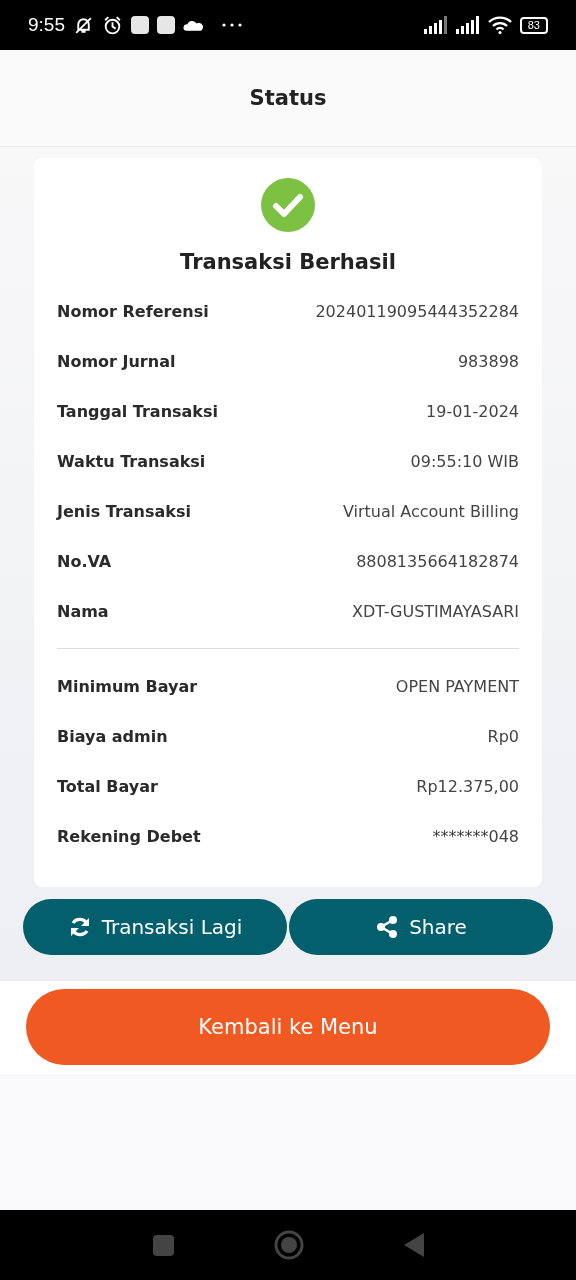 This screenshot has height=1280, width=576. I want to click on detail-label: Total Bayar, so click(107, 786).